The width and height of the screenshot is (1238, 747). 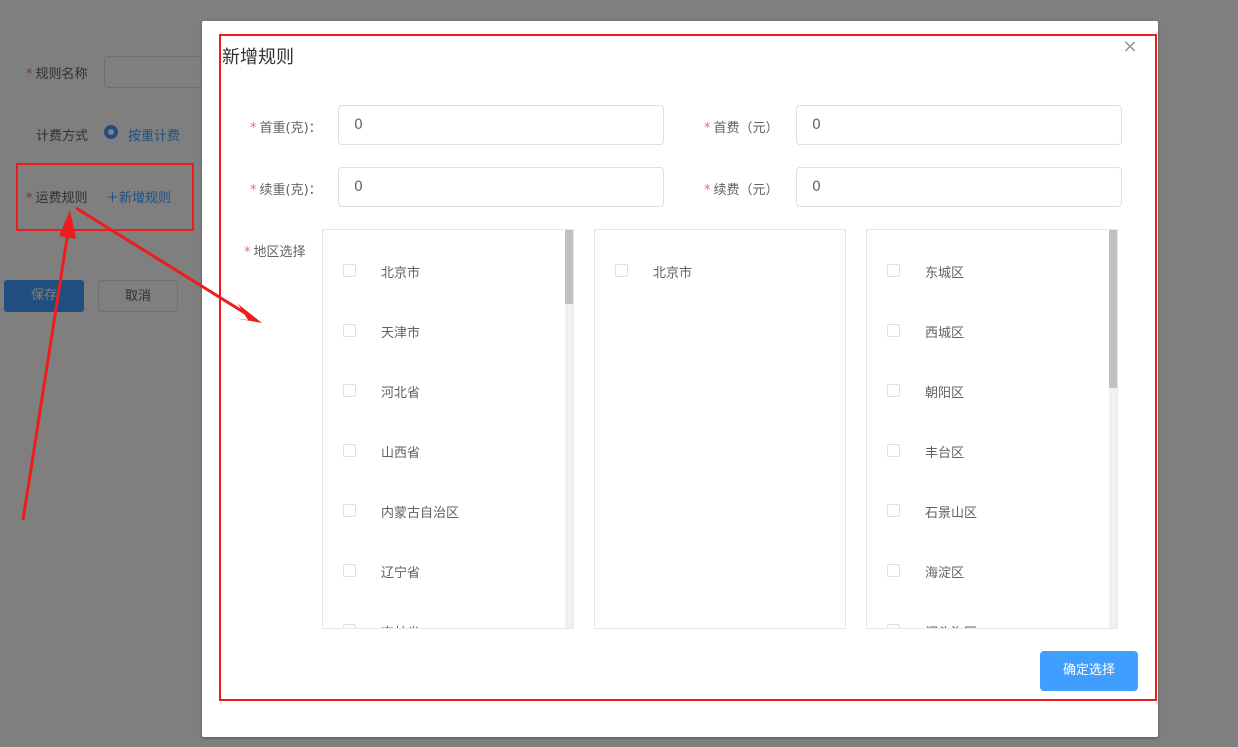 I want to click on annotation-arrow-right, so click(x=168, y=264).